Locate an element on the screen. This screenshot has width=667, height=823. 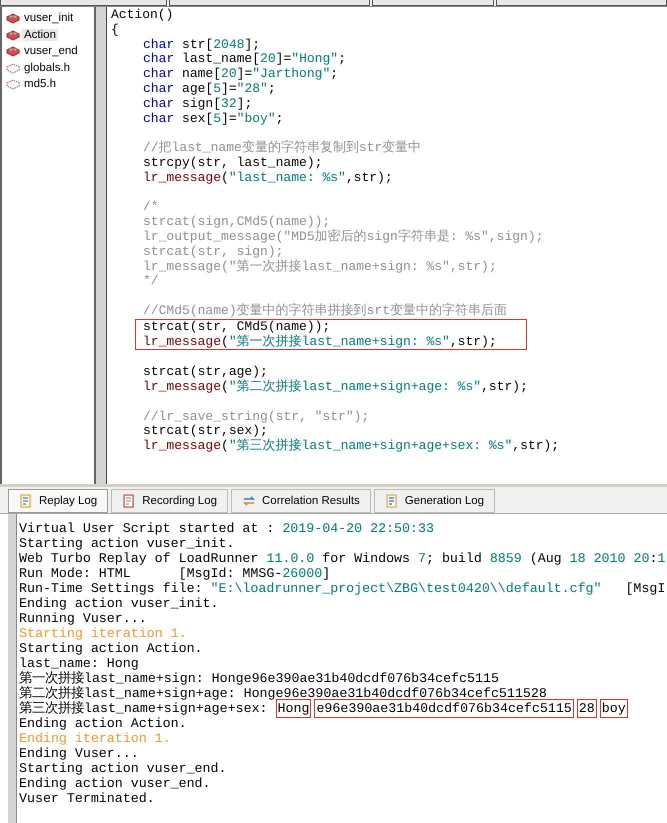
code-line: char age[5]="28"; is located at coordinates (209, 89).